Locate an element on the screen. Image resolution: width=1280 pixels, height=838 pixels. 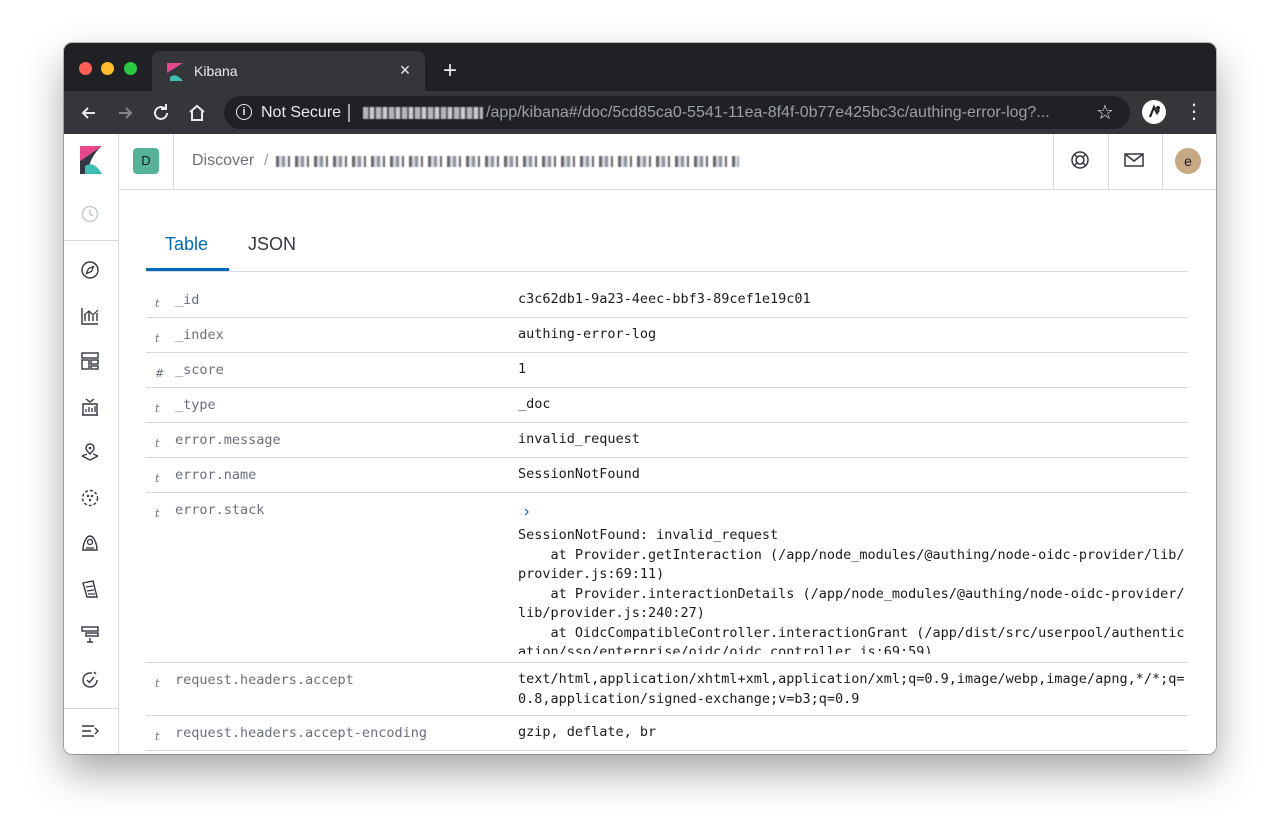
canvas-icon is located at coordinates (90, 407).